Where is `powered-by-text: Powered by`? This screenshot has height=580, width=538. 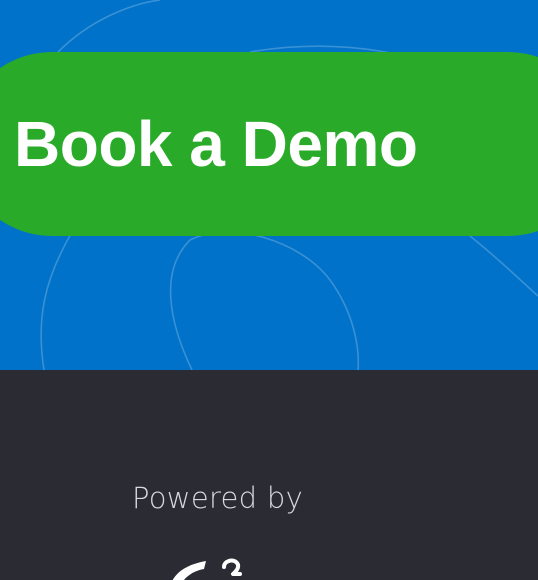
powered-by-text: Powered by is located at coordinates (218, 498).